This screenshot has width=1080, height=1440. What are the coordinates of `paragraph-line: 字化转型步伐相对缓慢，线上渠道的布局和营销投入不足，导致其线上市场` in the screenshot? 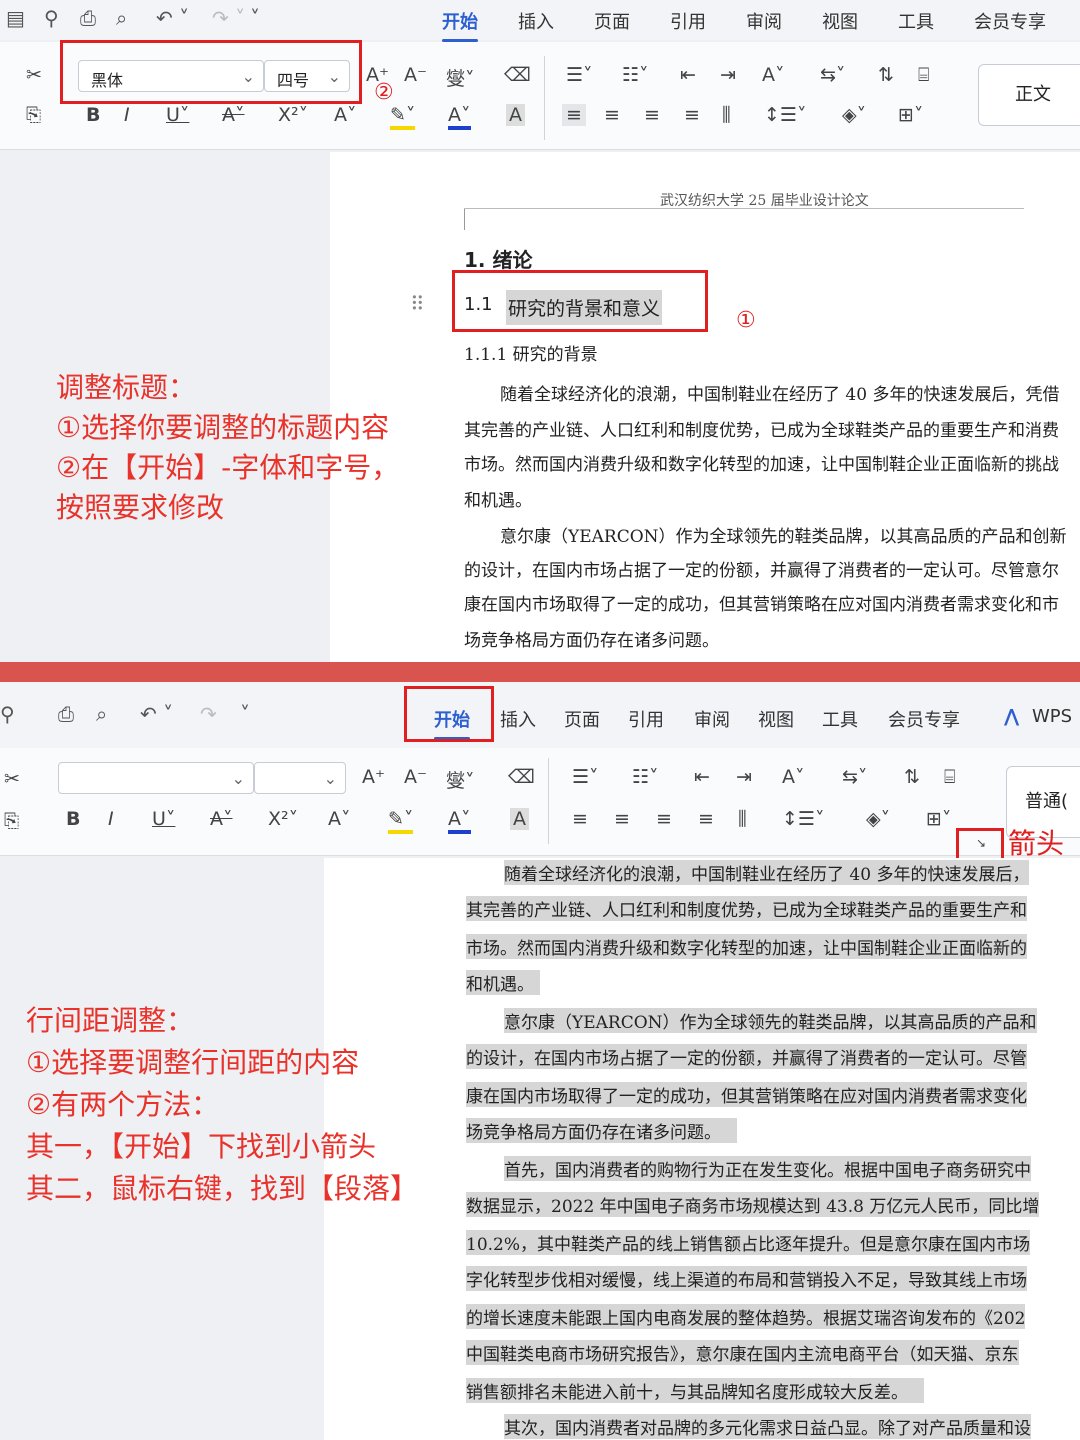 It's located at (746, 1278).